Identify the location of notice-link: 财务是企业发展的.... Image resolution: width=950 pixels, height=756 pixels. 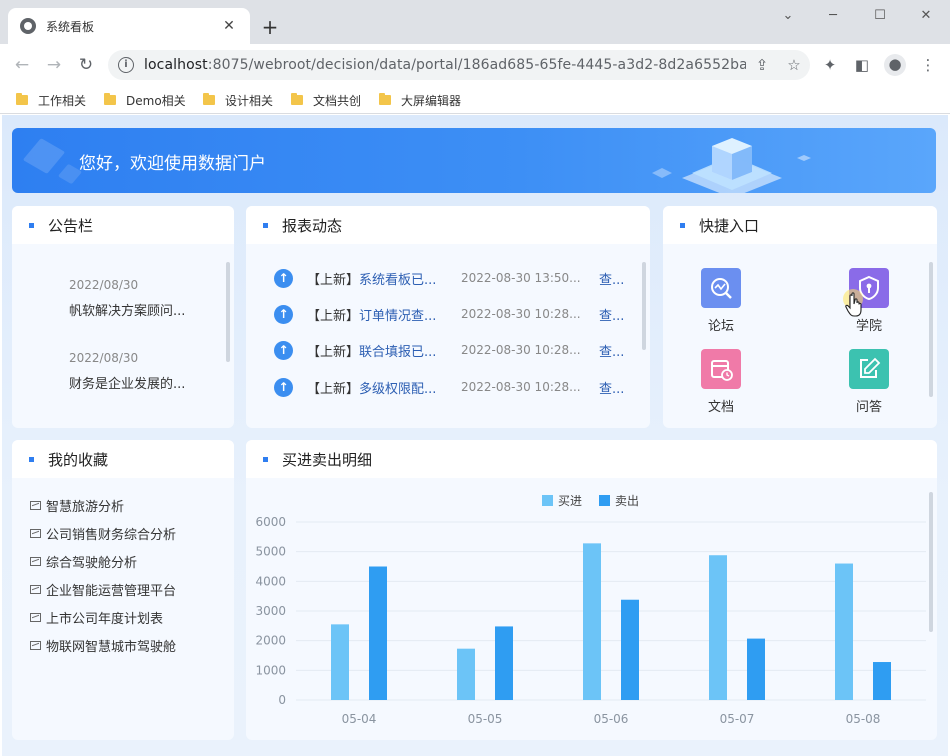
(127, 382).